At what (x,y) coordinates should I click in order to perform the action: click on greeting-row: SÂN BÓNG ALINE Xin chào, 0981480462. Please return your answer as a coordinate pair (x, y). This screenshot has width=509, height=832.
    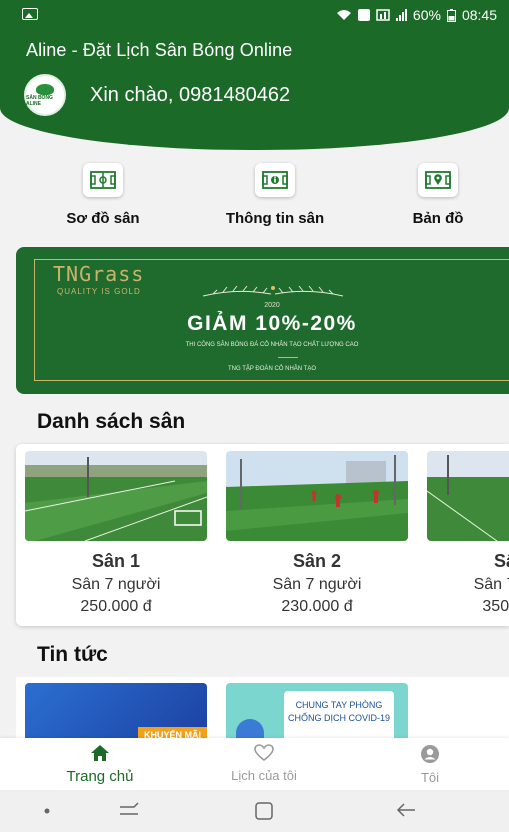
    Looking at the image, I should click on (157, 95).